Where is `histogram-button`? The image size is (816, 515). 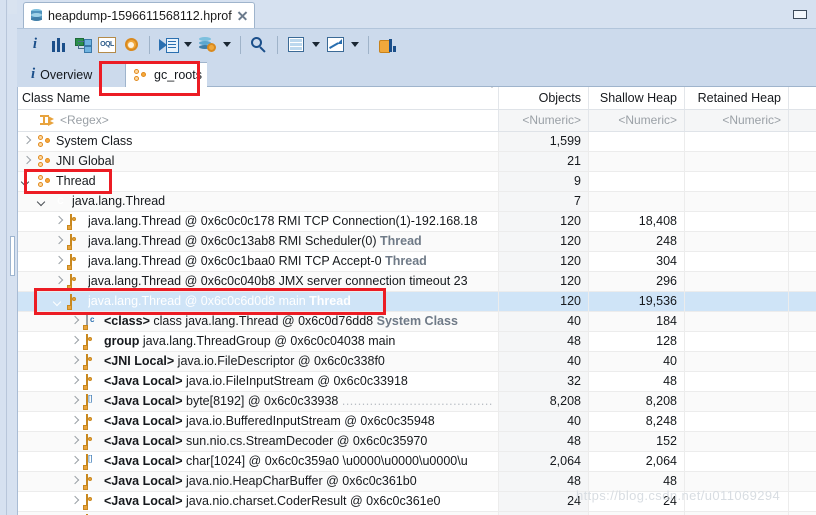 histogram-button is located at coordinates (59, 45).